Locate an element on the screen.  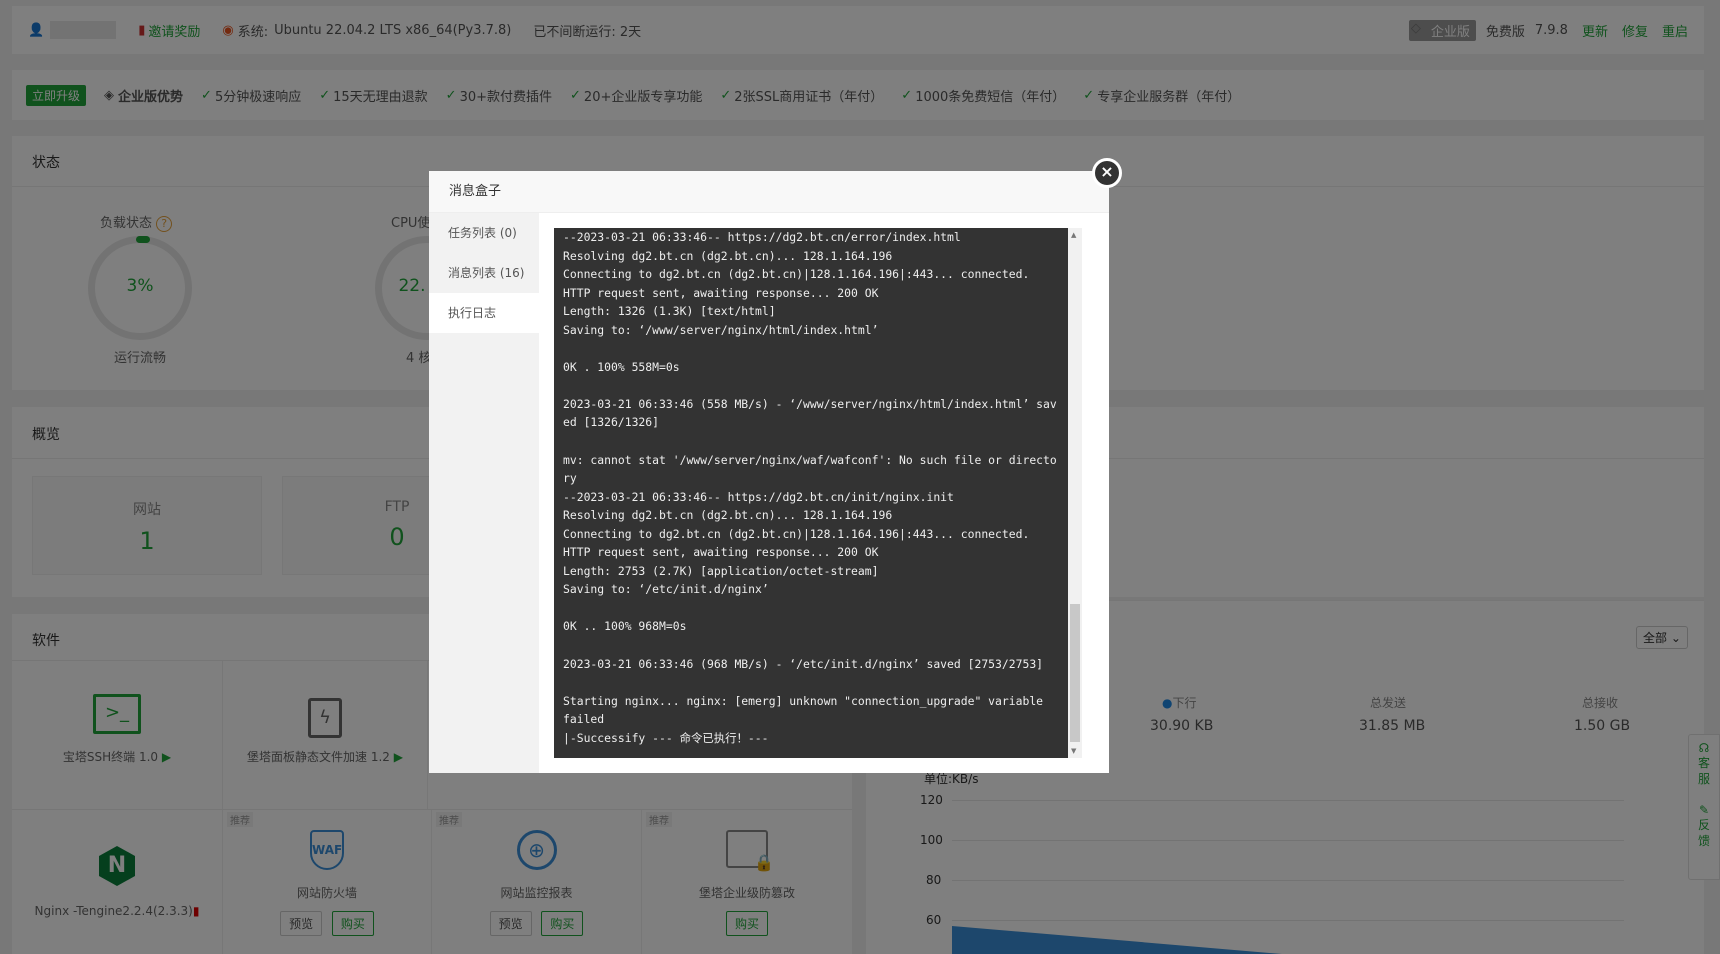
modal-title: 消息盒子 is located at coordinates (769, 192).